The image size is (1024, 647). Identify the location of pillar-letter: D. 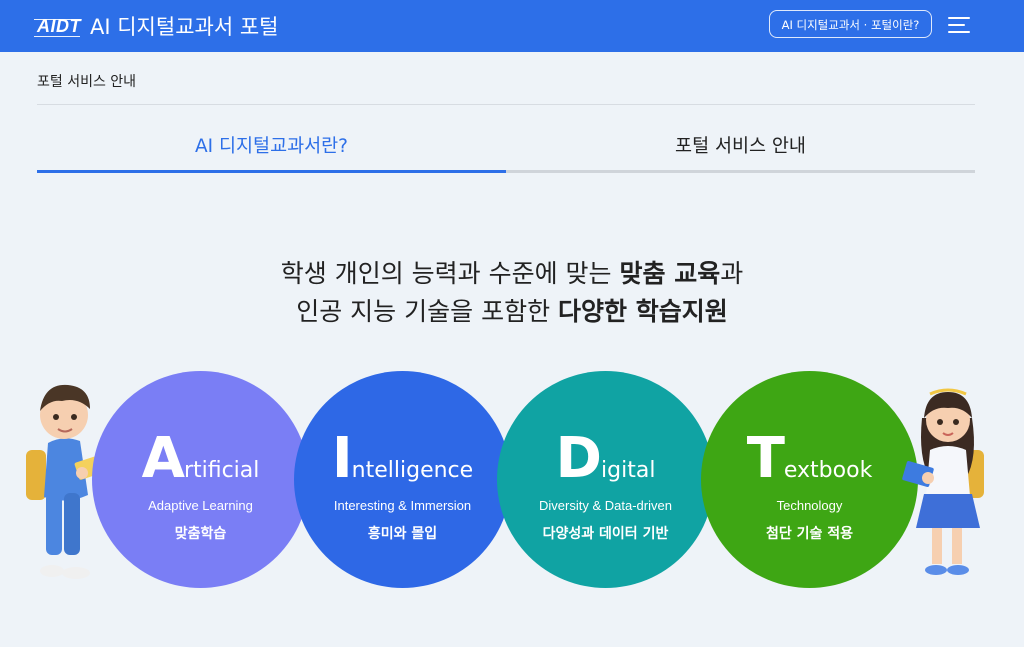
(578, 458).